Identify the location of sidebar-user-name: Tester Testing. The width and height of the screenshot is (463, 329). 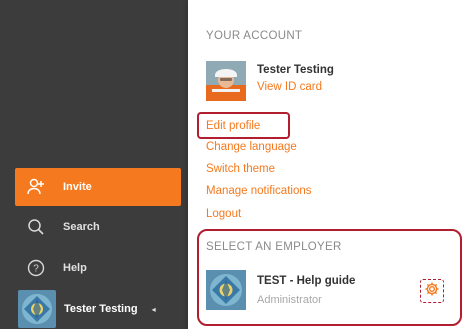
(101, 309).